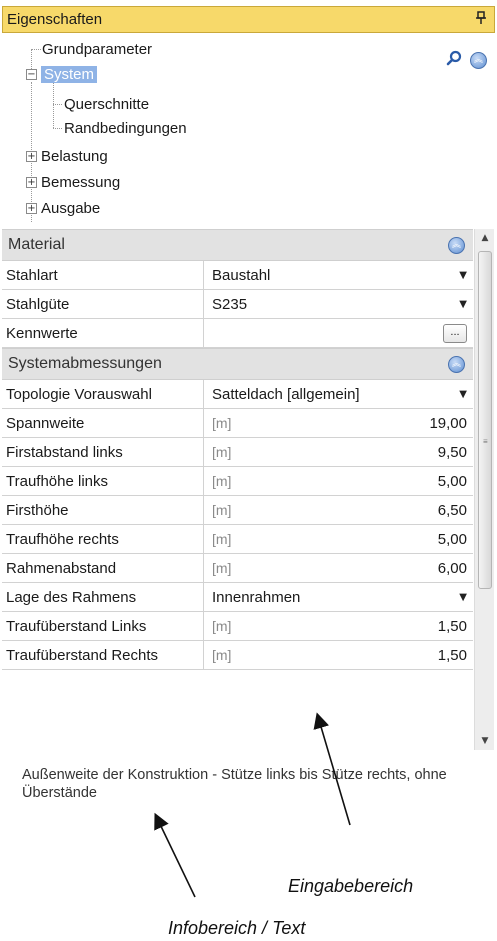 This screenshot has height=941, width=497. What do you see at coordinates (237, 928) in the screenshot?
I see `annotation-infobereich: Infobereich / Text` at bounding box center [237, 928].